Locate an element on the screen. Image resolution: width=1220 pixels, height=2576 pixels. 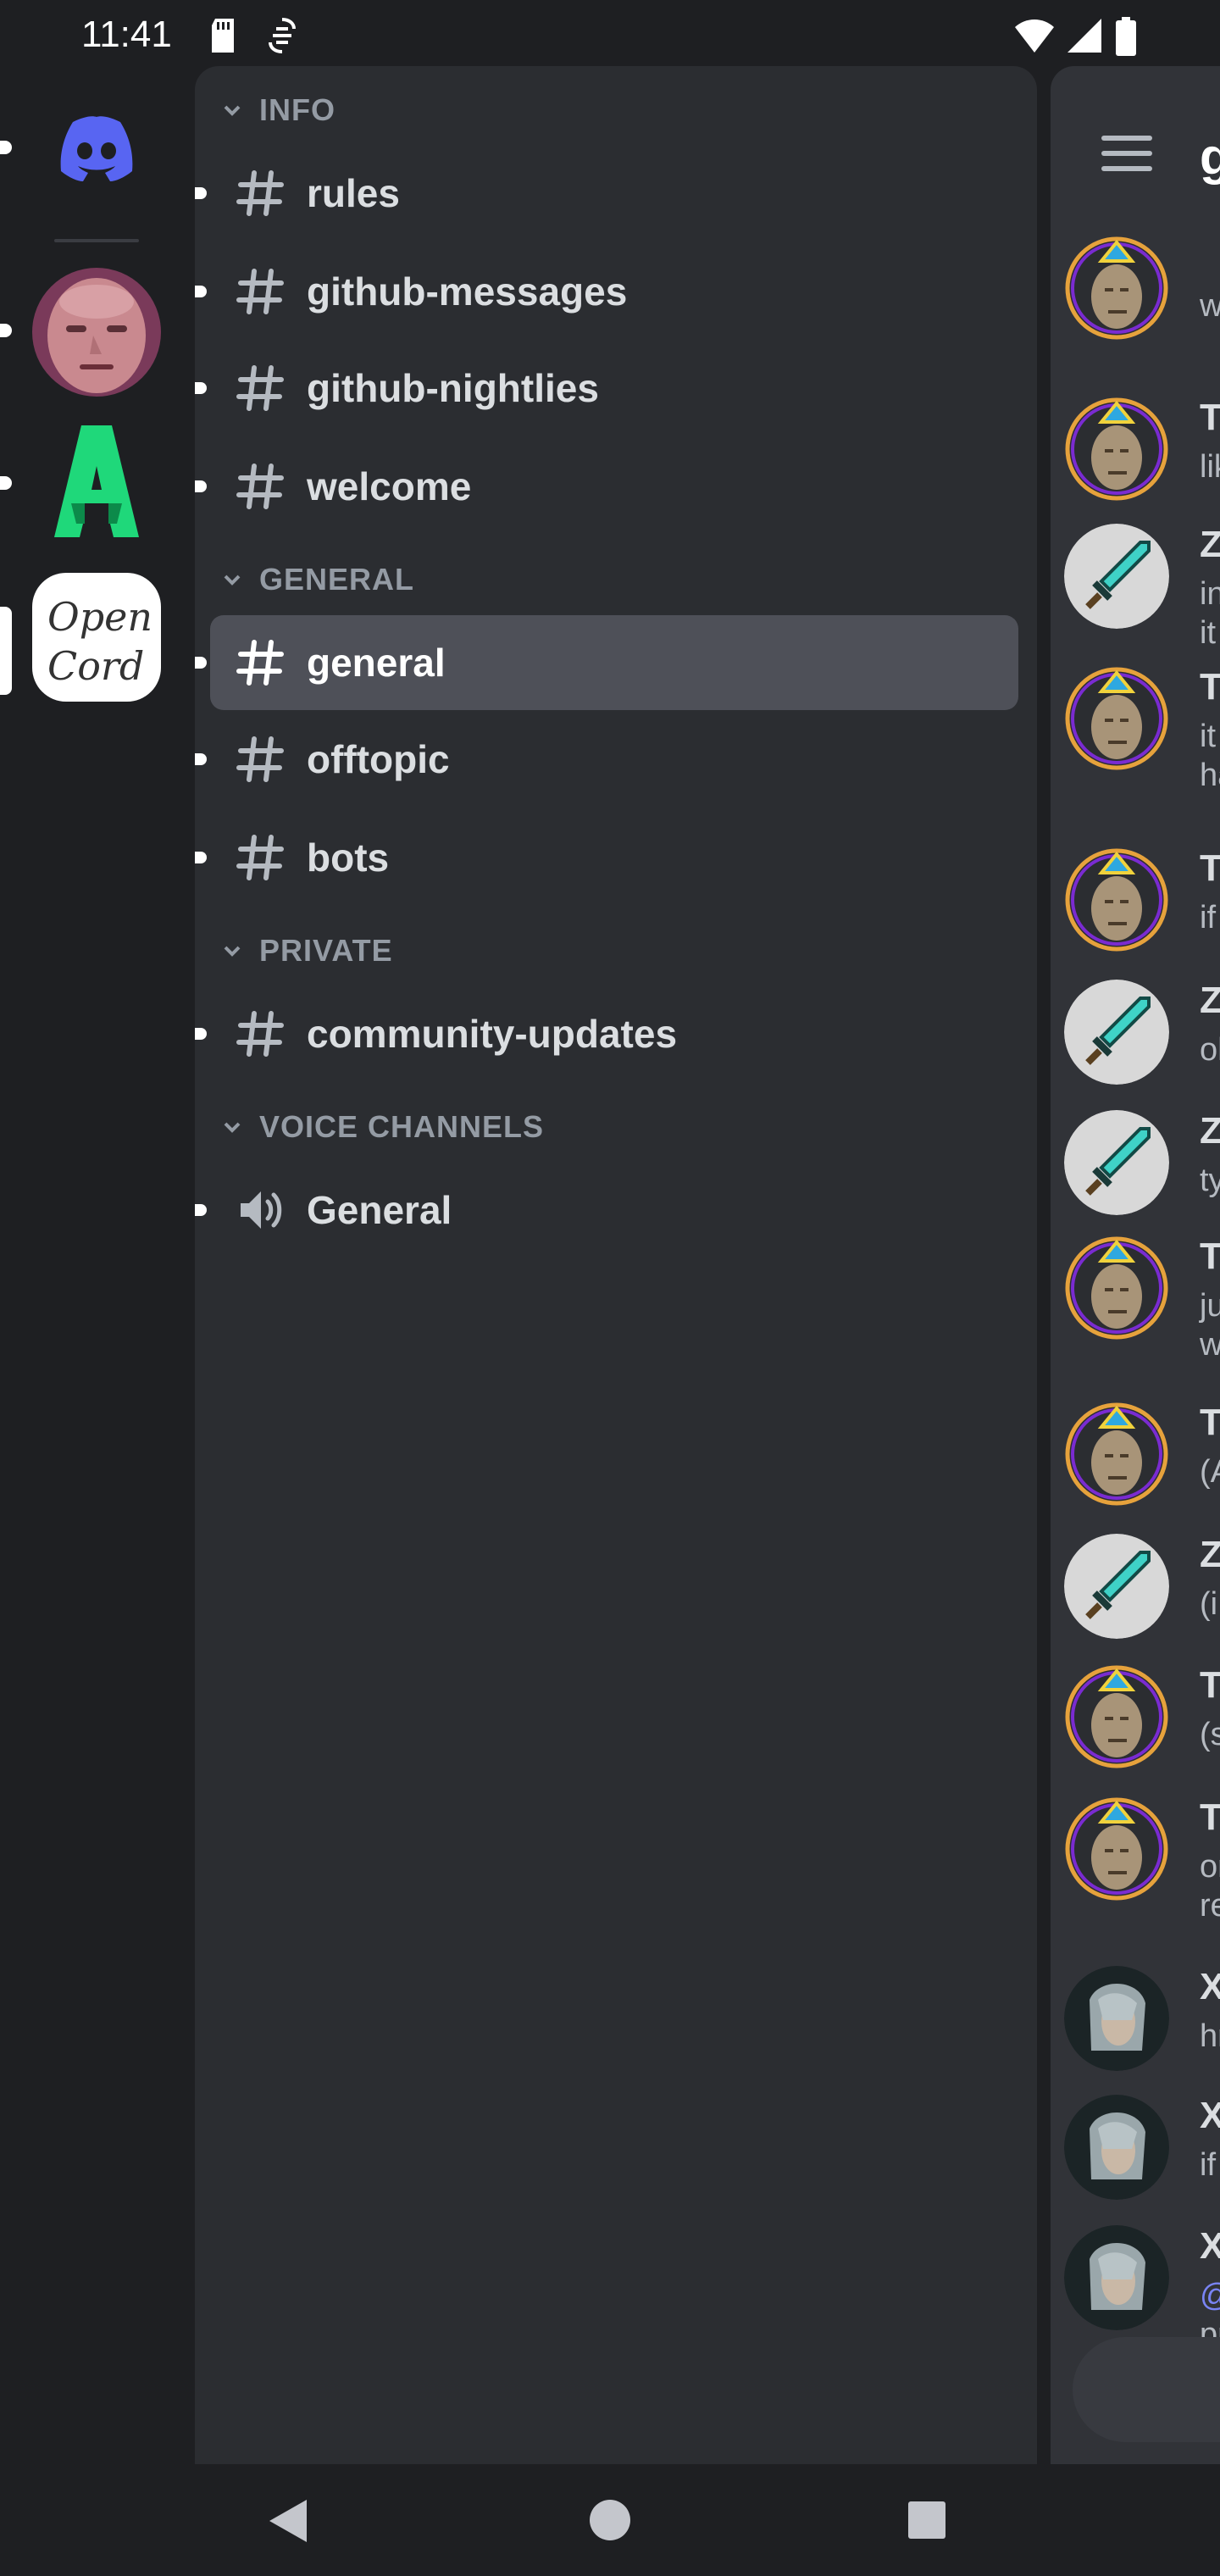
chat-message: Ty it ha is located at coordinates (1142, 729).